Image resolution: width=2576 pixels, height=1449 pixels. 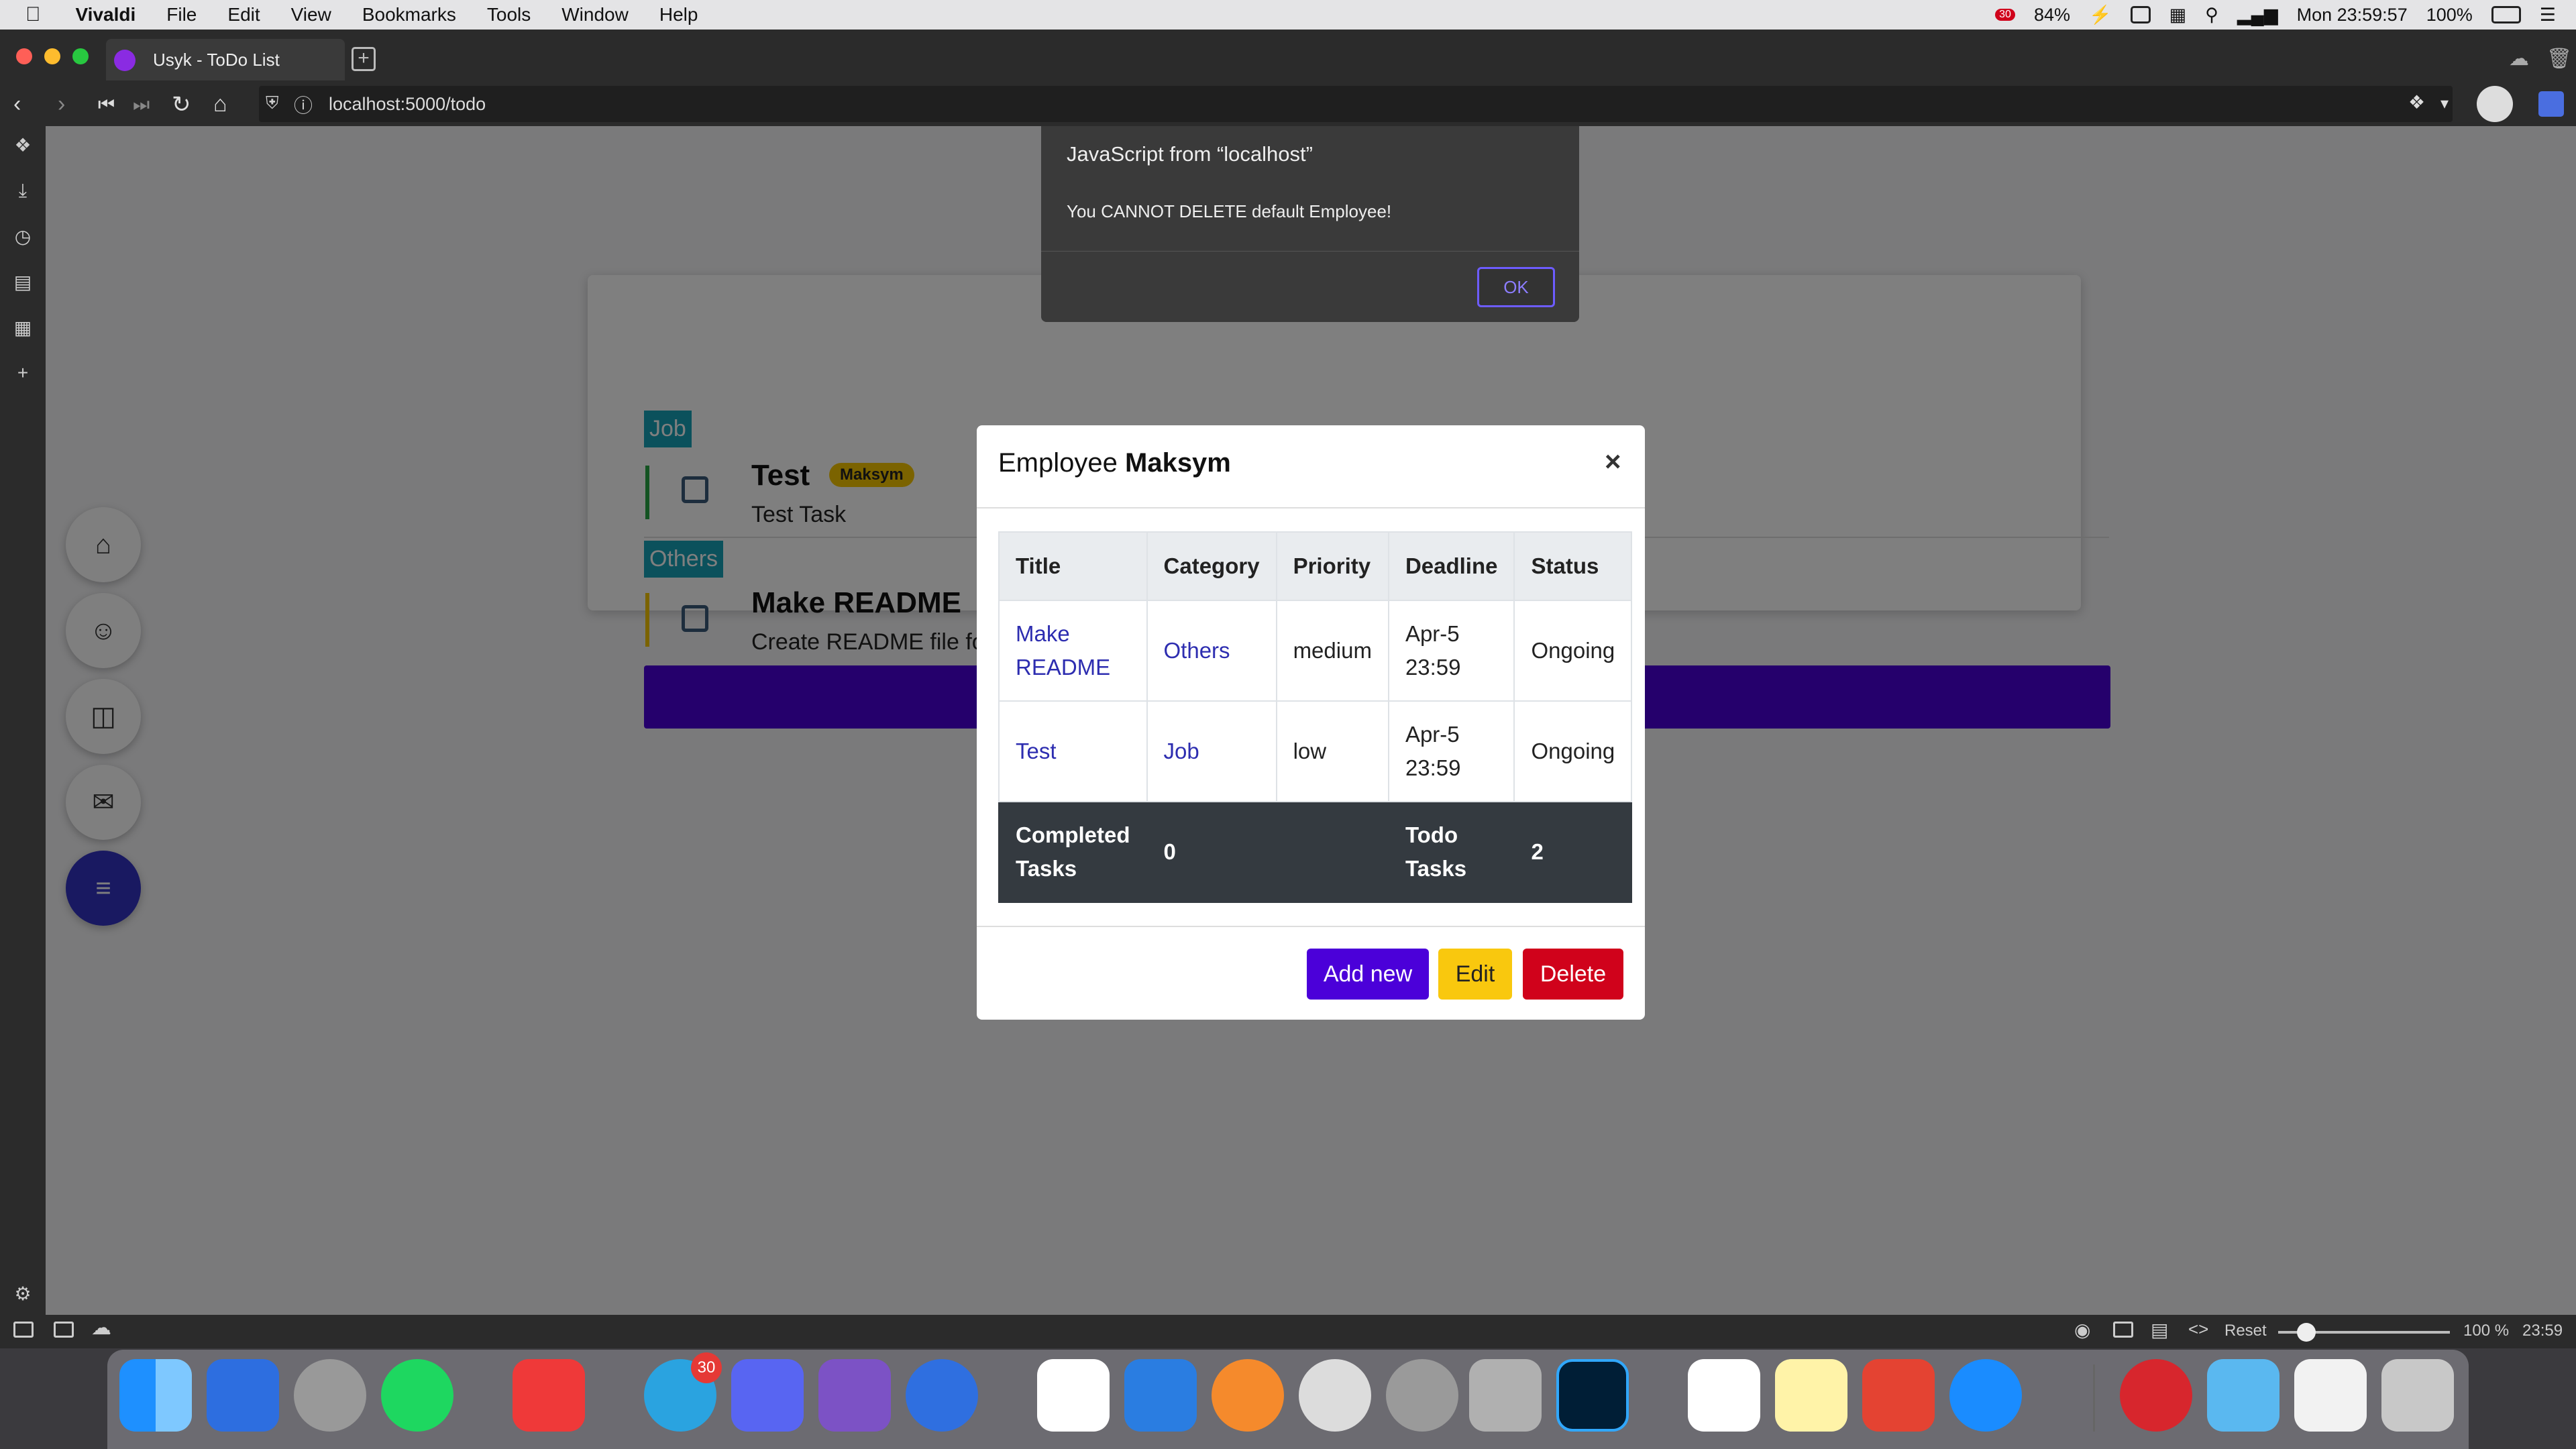 What do you see at coordinates (678, 14) in the screenshot?
I see `menu-help: Help` at bounding box center [678, 14].